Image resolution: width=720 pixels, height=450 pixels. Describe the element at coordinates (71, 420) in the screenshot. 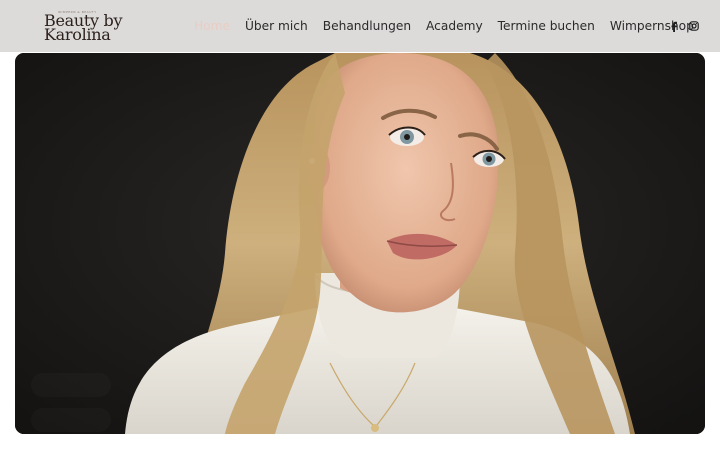

I see `hero-secondary-button` at that location.